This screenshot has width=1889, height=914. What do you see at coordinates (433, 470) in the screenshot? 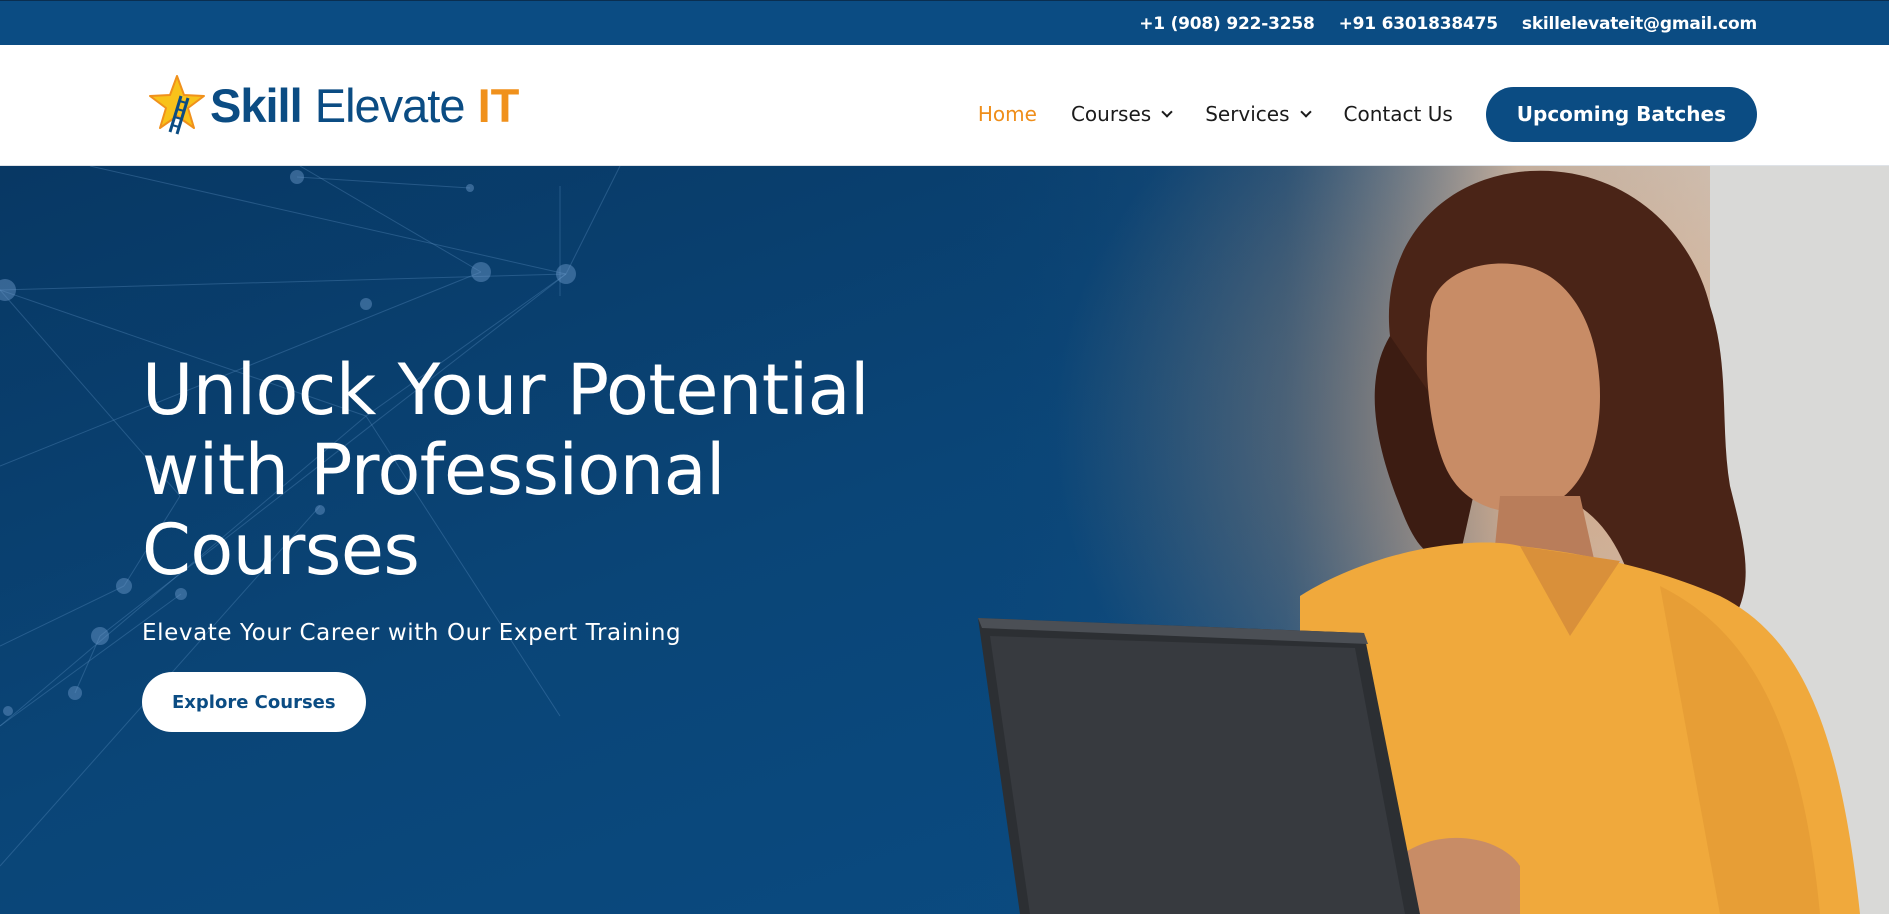
I see `hero-title-line: with Professional` at bounding box center [433, 470].